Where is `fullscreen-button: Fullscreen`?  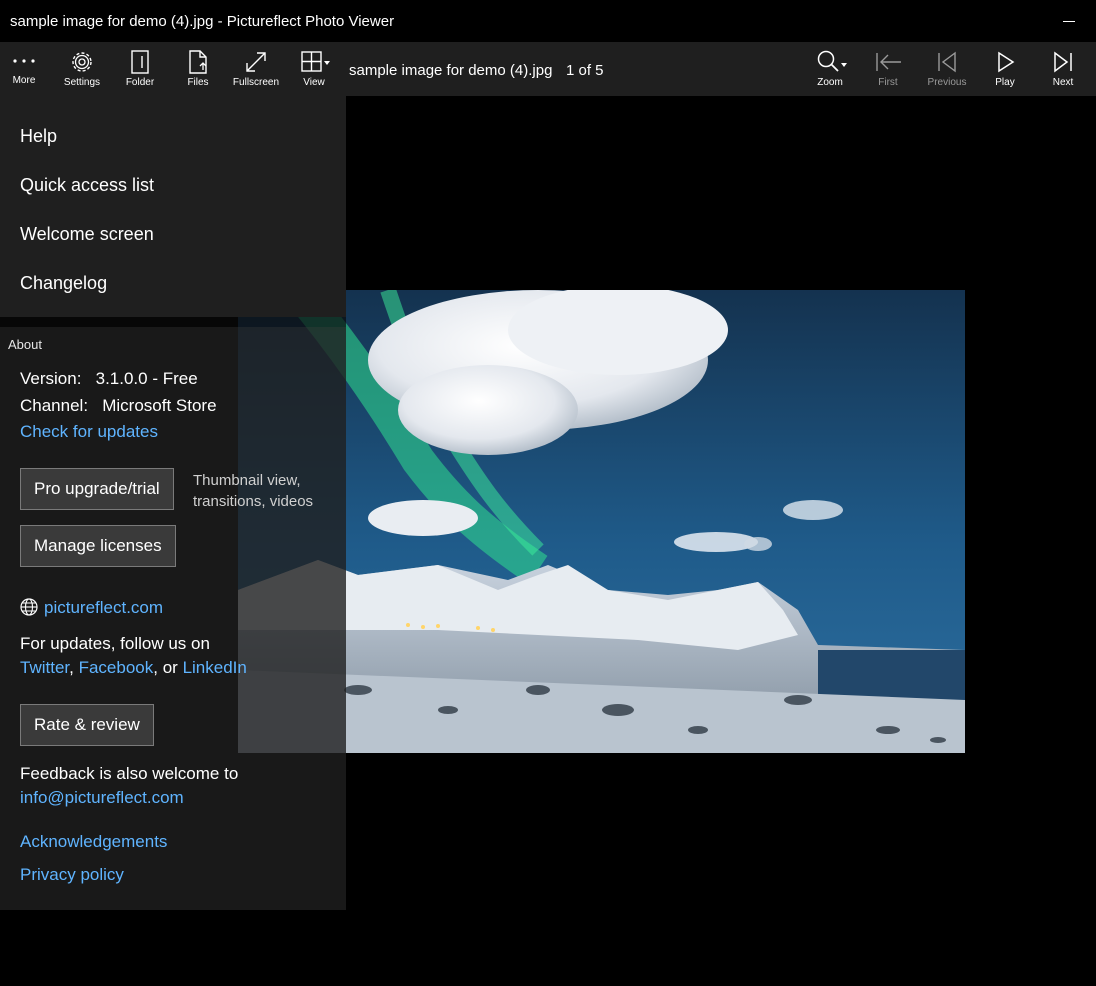 fullscreen-button: Fullscreen is located at coordinates (256, 69).